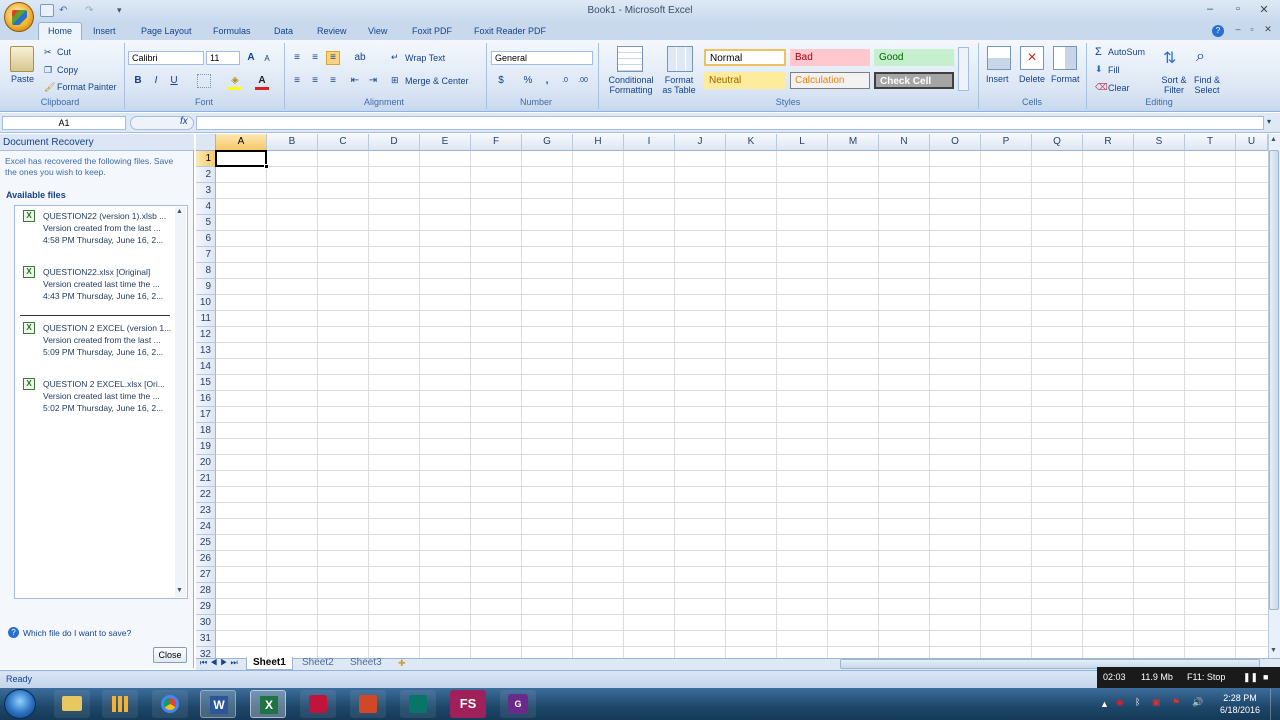  What do you see at coordinates (565, 81) in the screenshot?
I see `increase-decimal-icon: .0` at bounding box center [565, 81].